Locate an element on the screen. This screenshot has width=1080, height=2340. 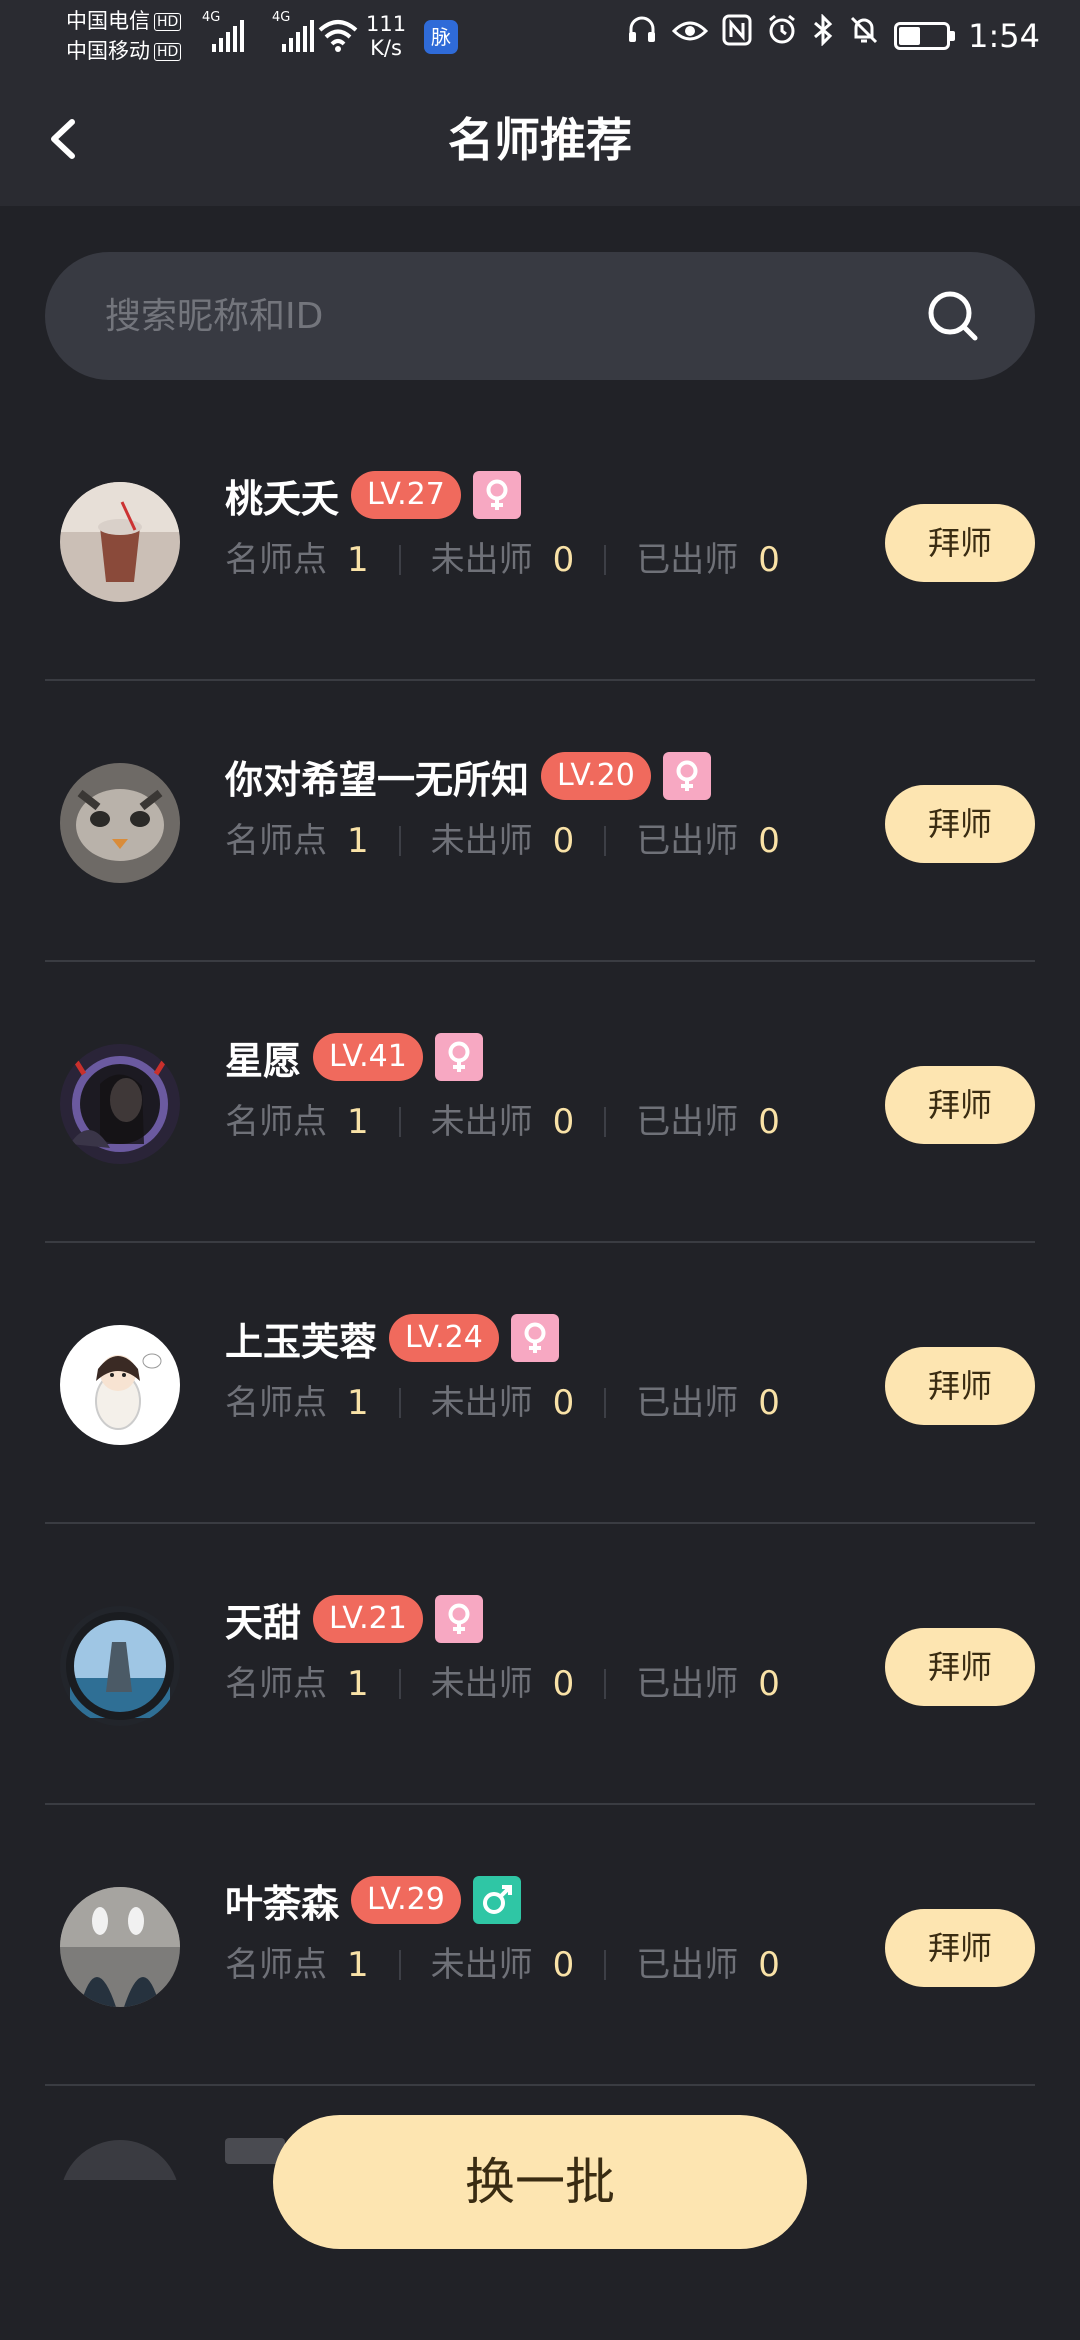
eye-icon is located at coordinates (690, 36).